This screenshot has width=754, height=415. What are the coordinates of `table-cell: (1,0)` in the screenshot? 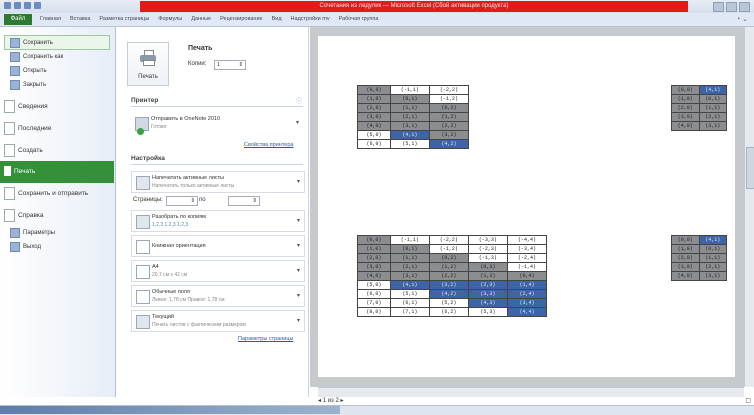 It's located at (685, 99).